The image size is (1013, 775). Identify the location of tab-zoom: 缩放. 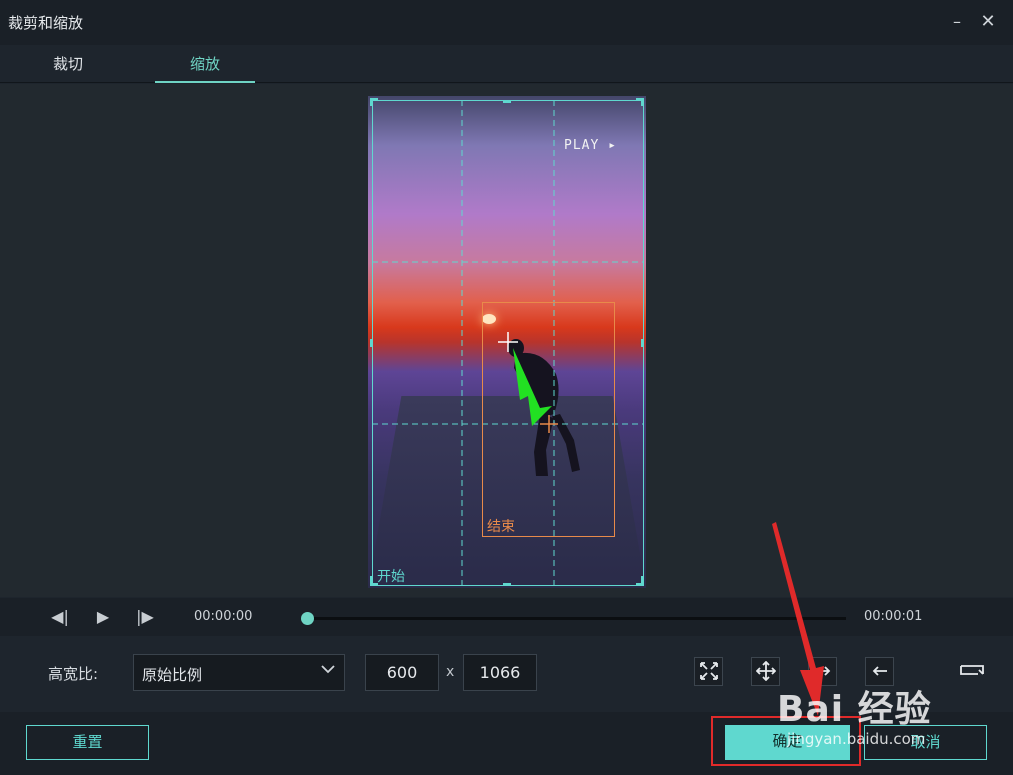
(205, 64).